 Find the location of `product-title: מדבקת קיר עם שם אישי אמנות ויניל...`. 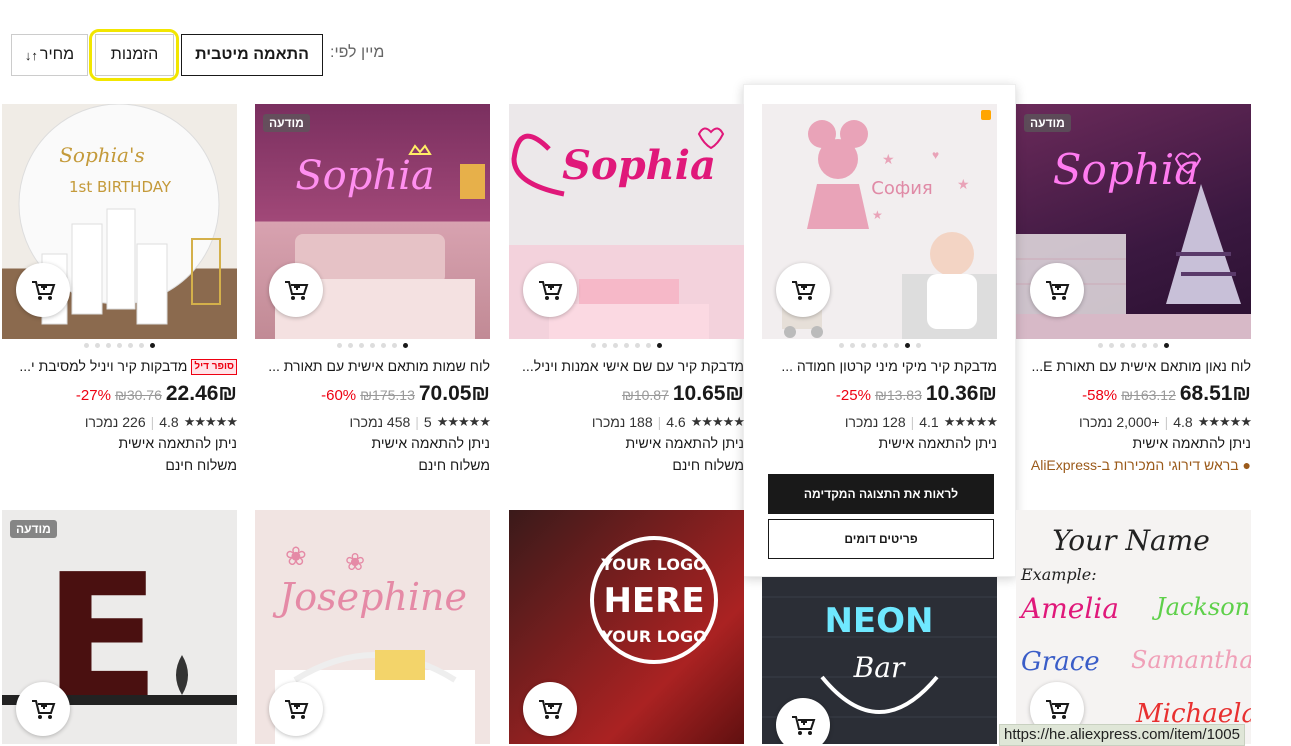

product-title: מדבקת קיר עם שם אישי אמנות ויניל... is located at coordinates (626, 366).